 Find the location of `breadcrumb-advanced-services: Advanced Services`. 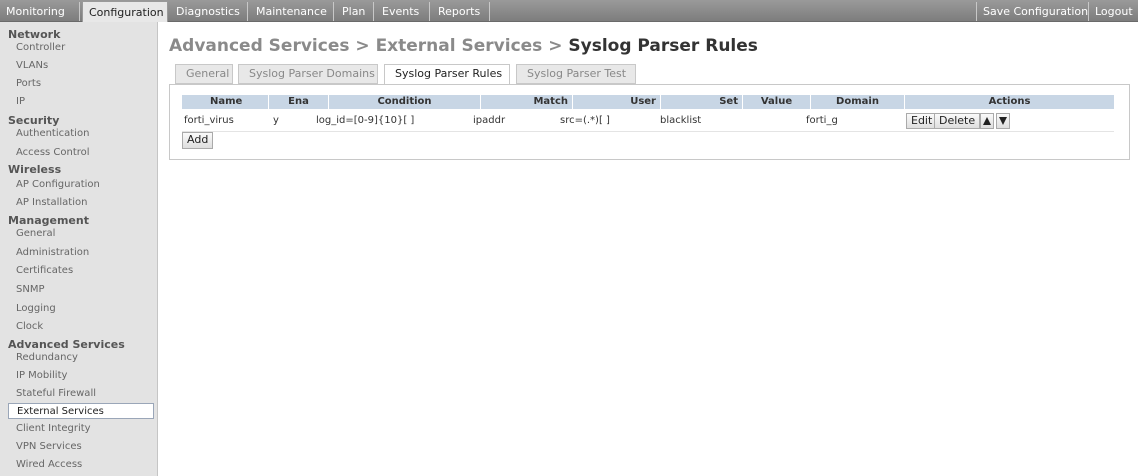

breadcrumb-advanced-services: Advanced Services is located at coordinates (259, 46).